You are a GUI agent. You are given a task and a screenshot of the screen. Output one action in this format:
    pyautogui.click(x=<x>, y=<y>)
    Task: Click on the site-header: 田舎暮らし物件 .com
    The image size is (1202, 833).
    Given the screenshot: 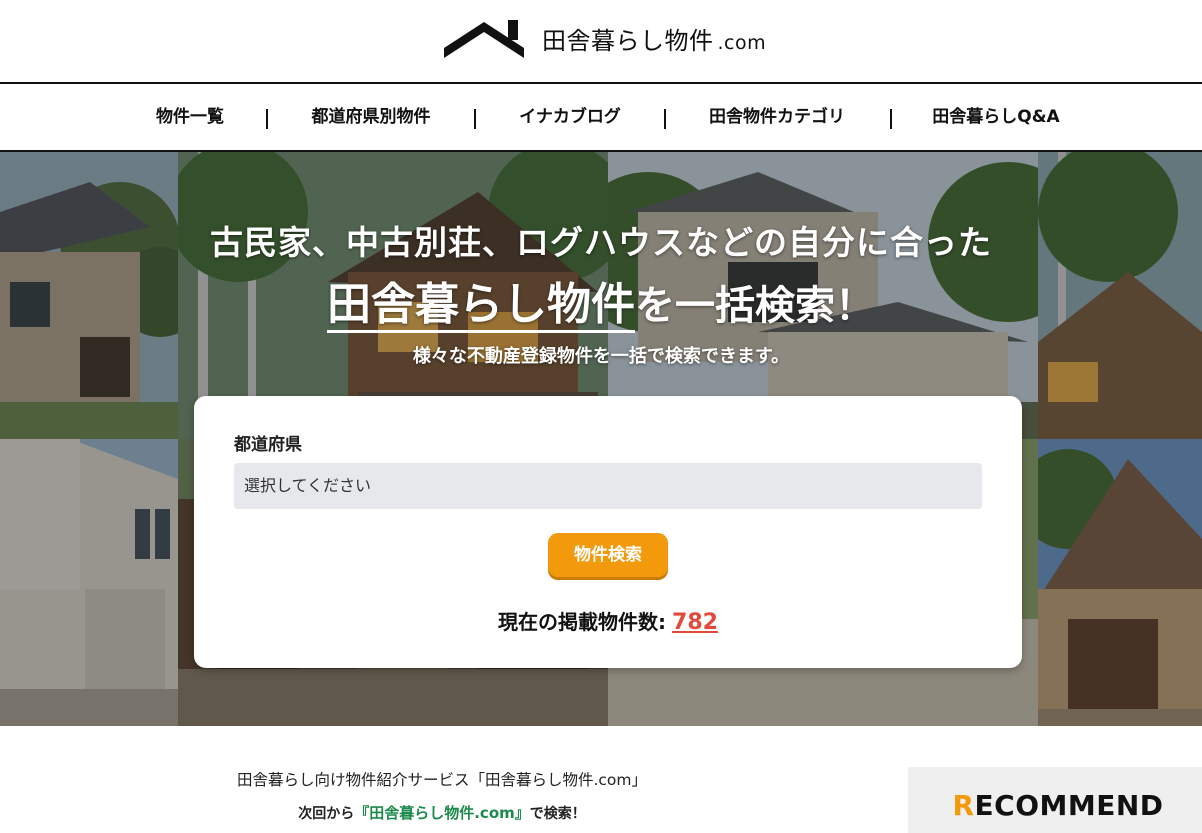 What is the action you would take?
    pyautogui.click(x=601, y=41)
    